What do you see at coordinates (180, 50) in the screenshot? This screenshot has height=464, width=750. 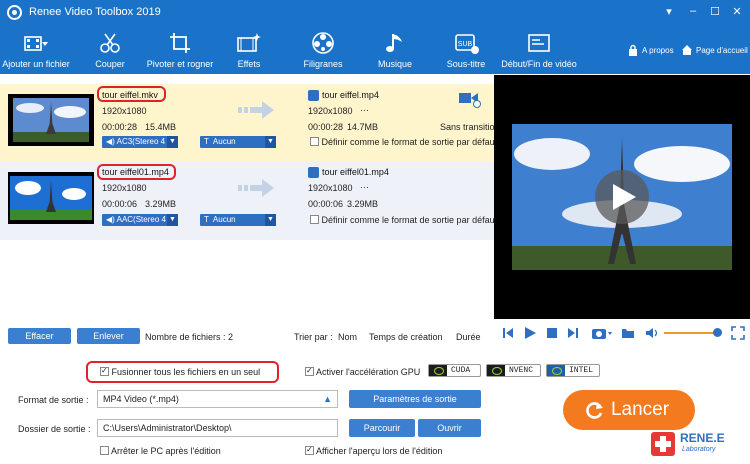 I see `rotate-crop-button: Pivoter et rogner` at bounding box center [180, 50].